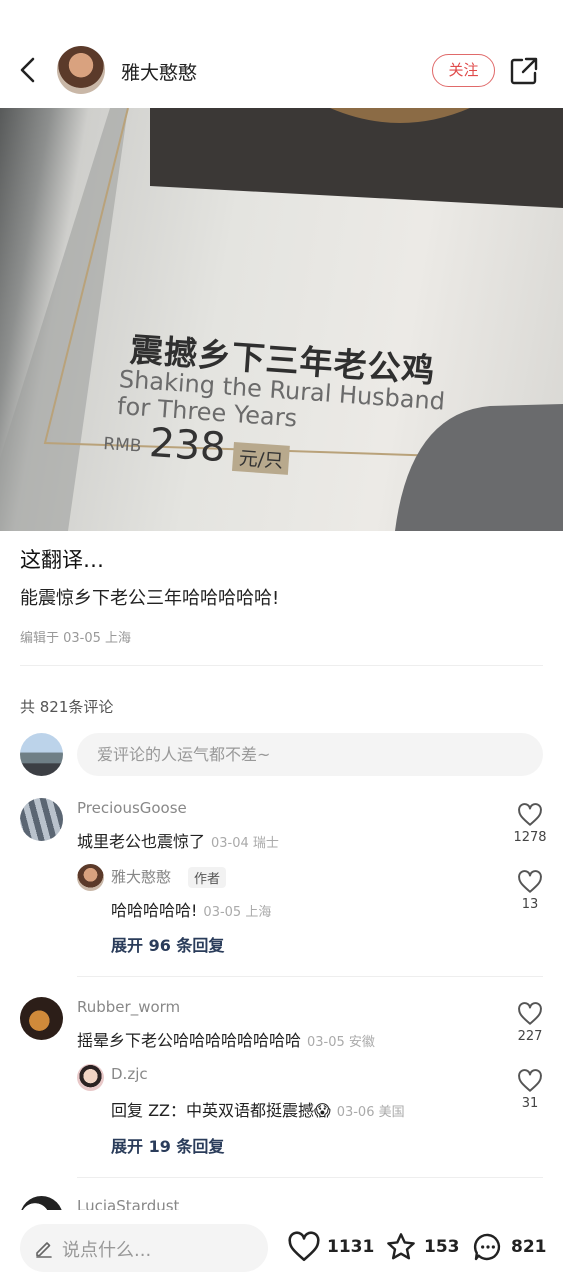 Image resolution: width=563 pixels, height=1280 pixels. What do you see at coordinates (509, 1247) in the screenshot?
I see `comment-stat: 821` at bounding box center [509, 1247].